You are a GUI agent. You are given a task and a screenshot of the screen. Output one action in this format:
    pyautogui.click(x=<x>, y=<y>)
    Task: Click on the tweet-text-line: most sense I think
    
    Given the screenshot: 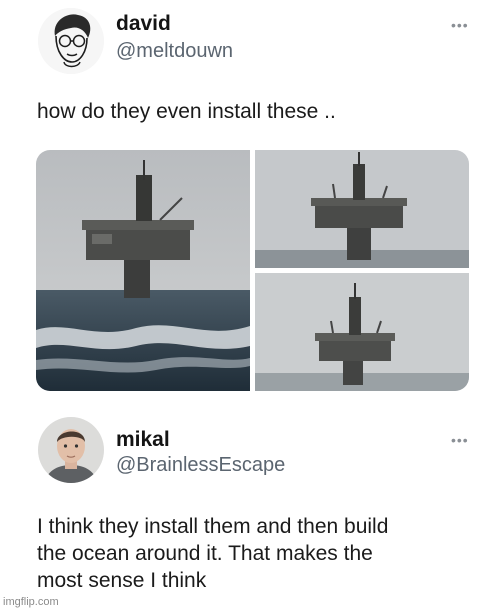 What is the action you would take?
    pyautogui.click(x=122, y=580)
    